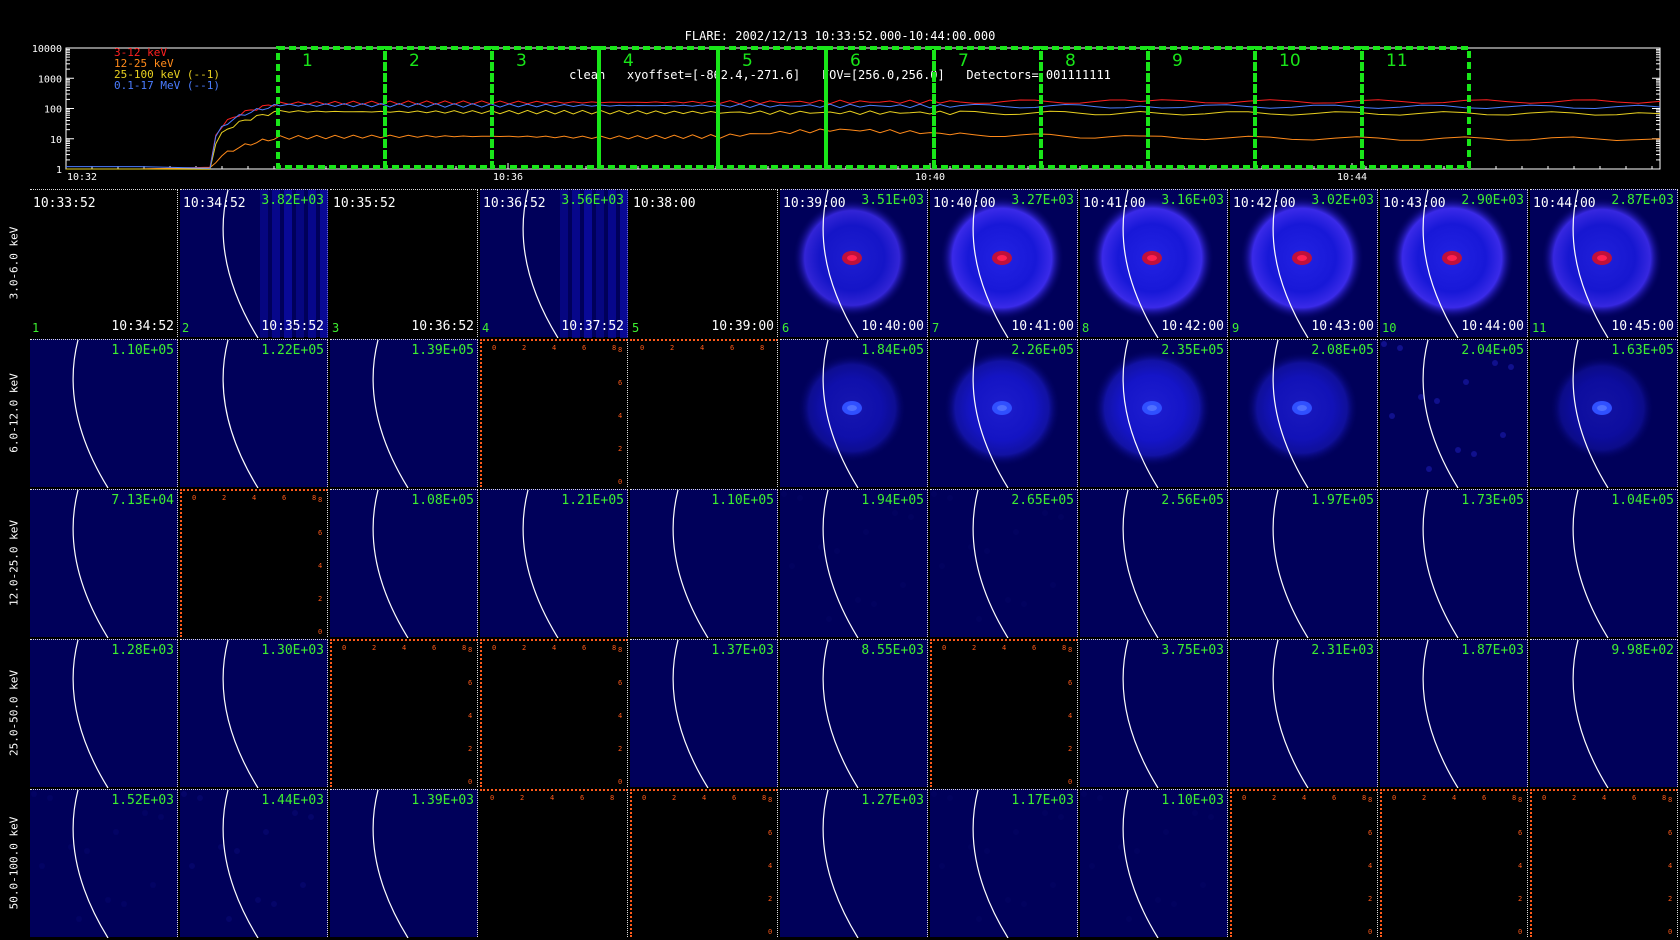 The width and height of the screenshot is (1680, 940). What do you see at coordinates (486, 328) in the screenshot?
I see `panel-index: 4` at bounding box center [486, 328].